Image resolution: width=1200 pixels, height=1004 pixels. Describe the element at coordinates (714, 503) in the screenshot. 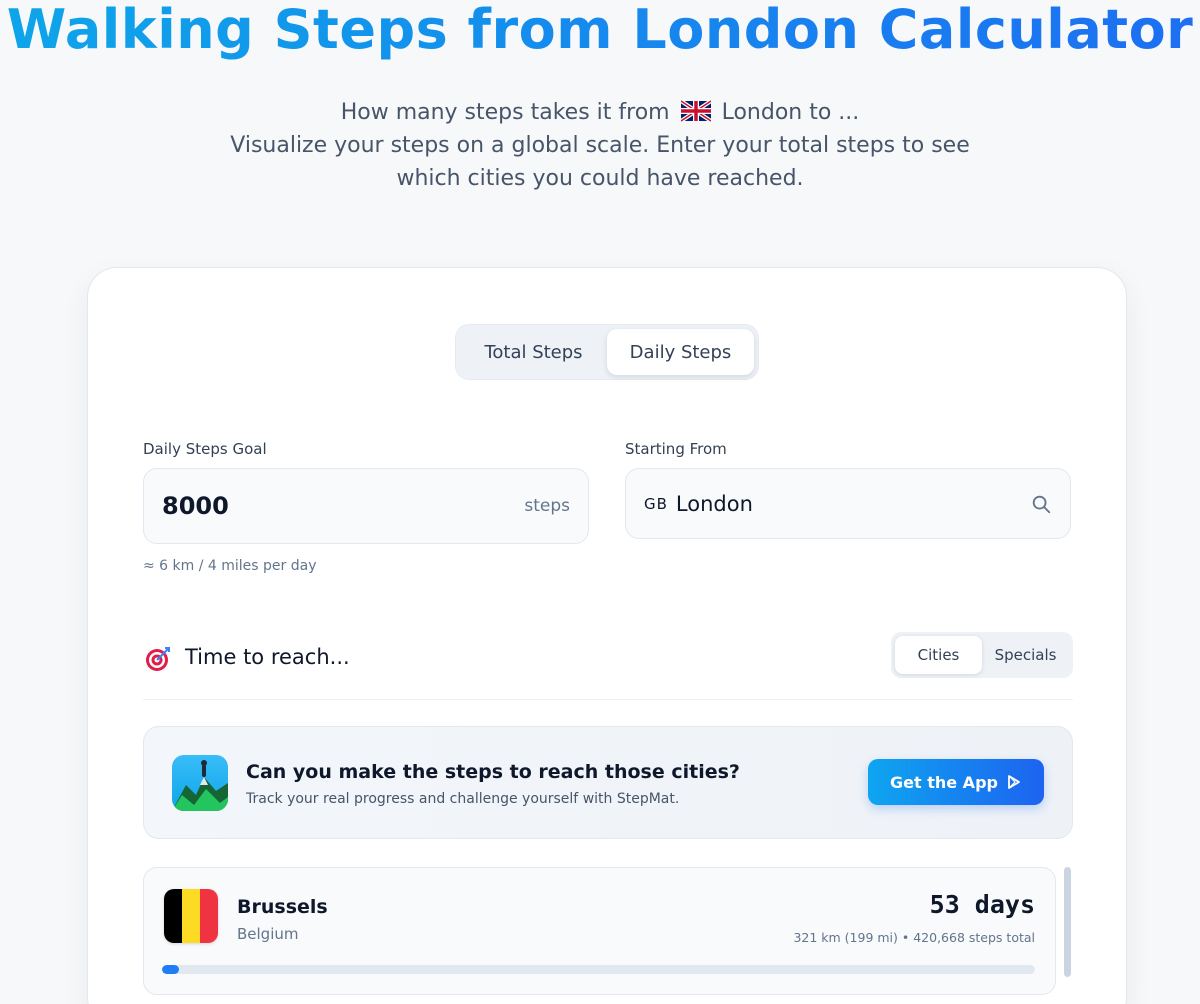

I see `starting-city-value: London` at that location.